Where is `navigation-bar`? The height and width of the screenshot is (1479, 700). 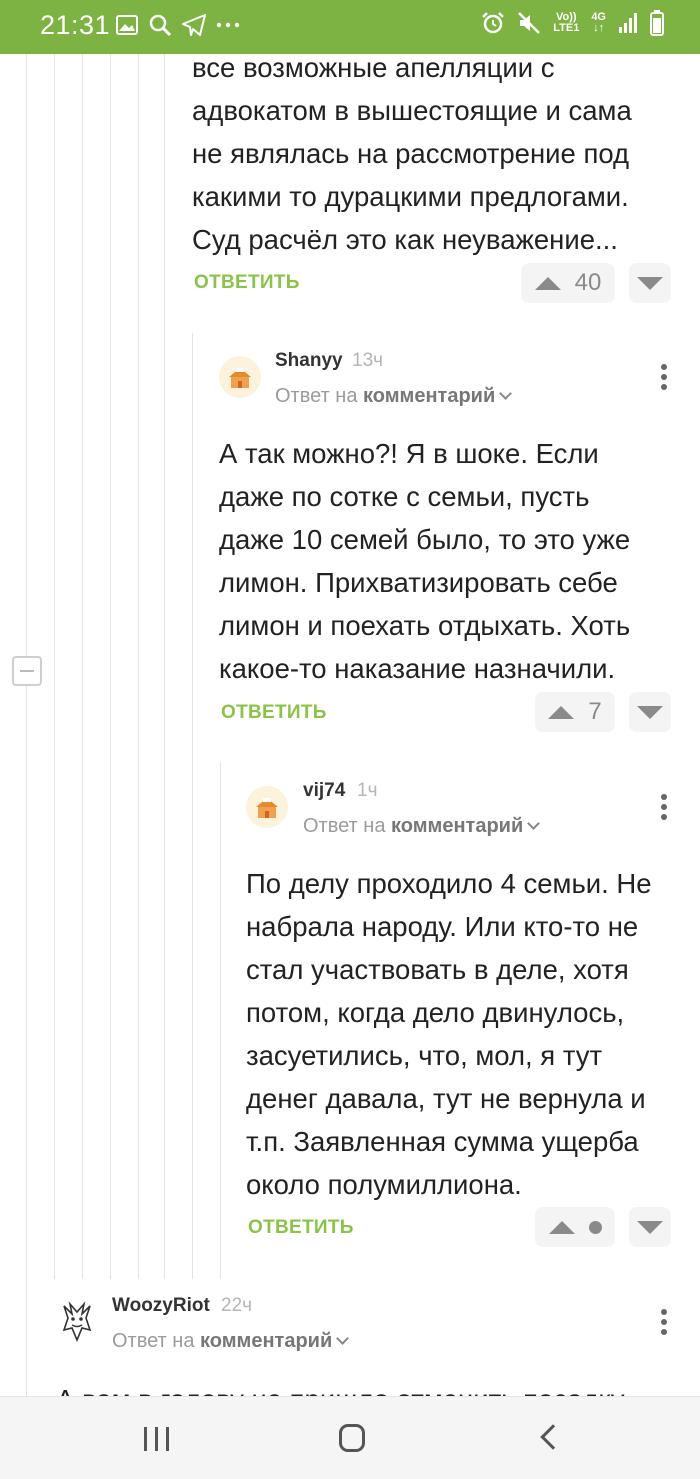 navigation-bar is located at coordinates (350, 1437).